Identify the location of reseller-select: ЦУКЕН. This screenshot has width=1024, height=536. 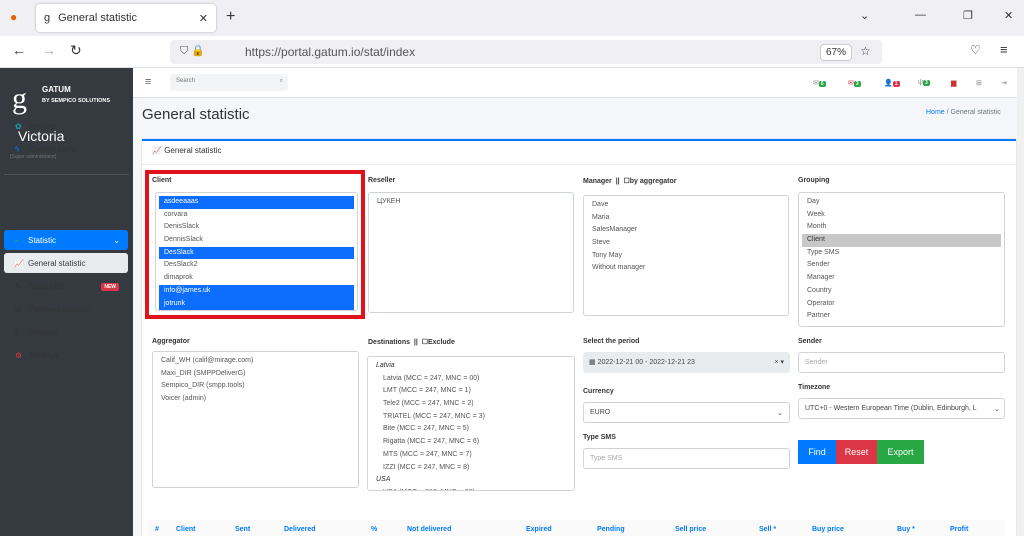
(471, 252).